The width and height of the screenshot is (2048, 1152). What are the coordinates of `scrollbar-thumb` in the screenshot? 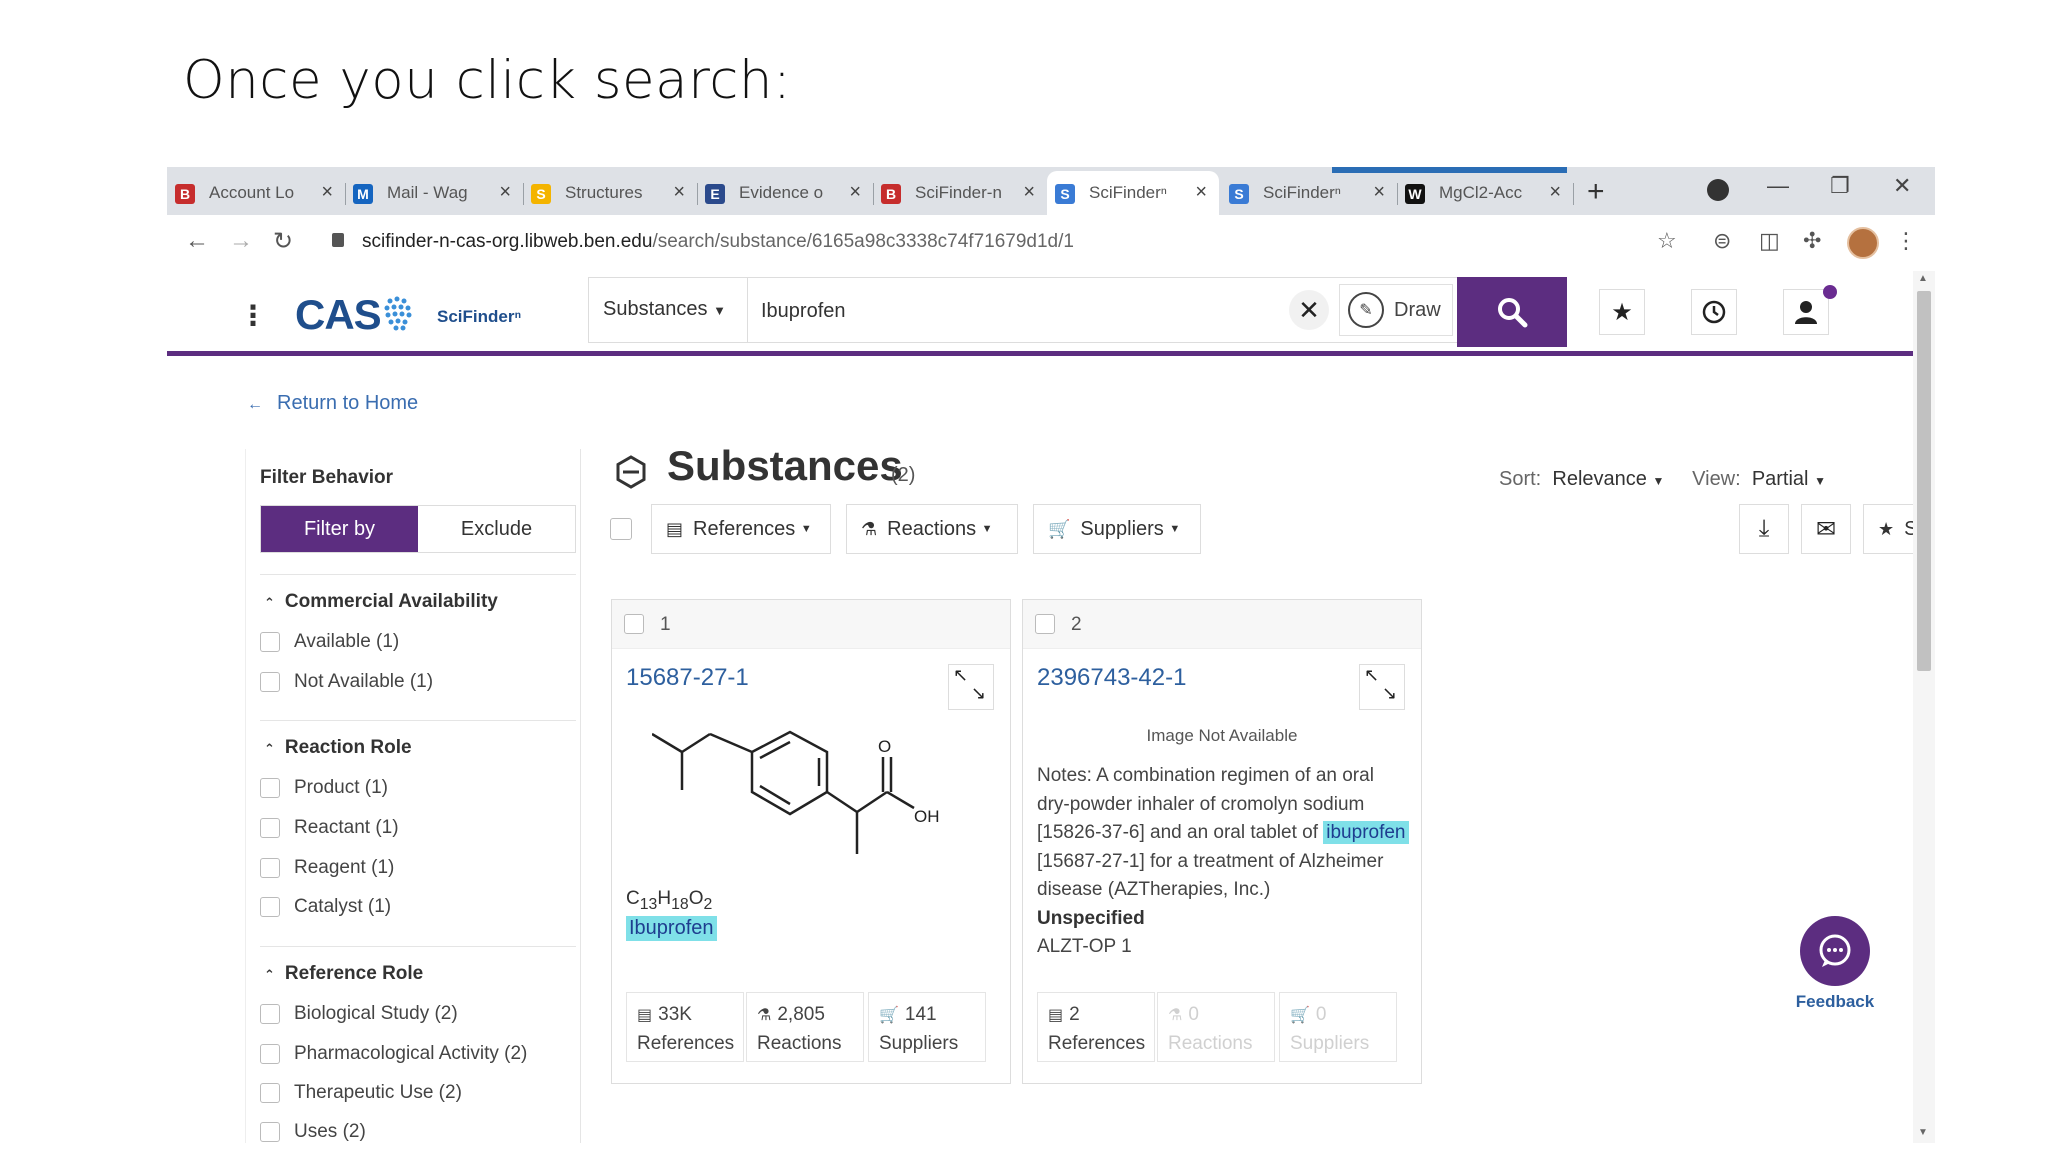 It's located at (1924, 481).